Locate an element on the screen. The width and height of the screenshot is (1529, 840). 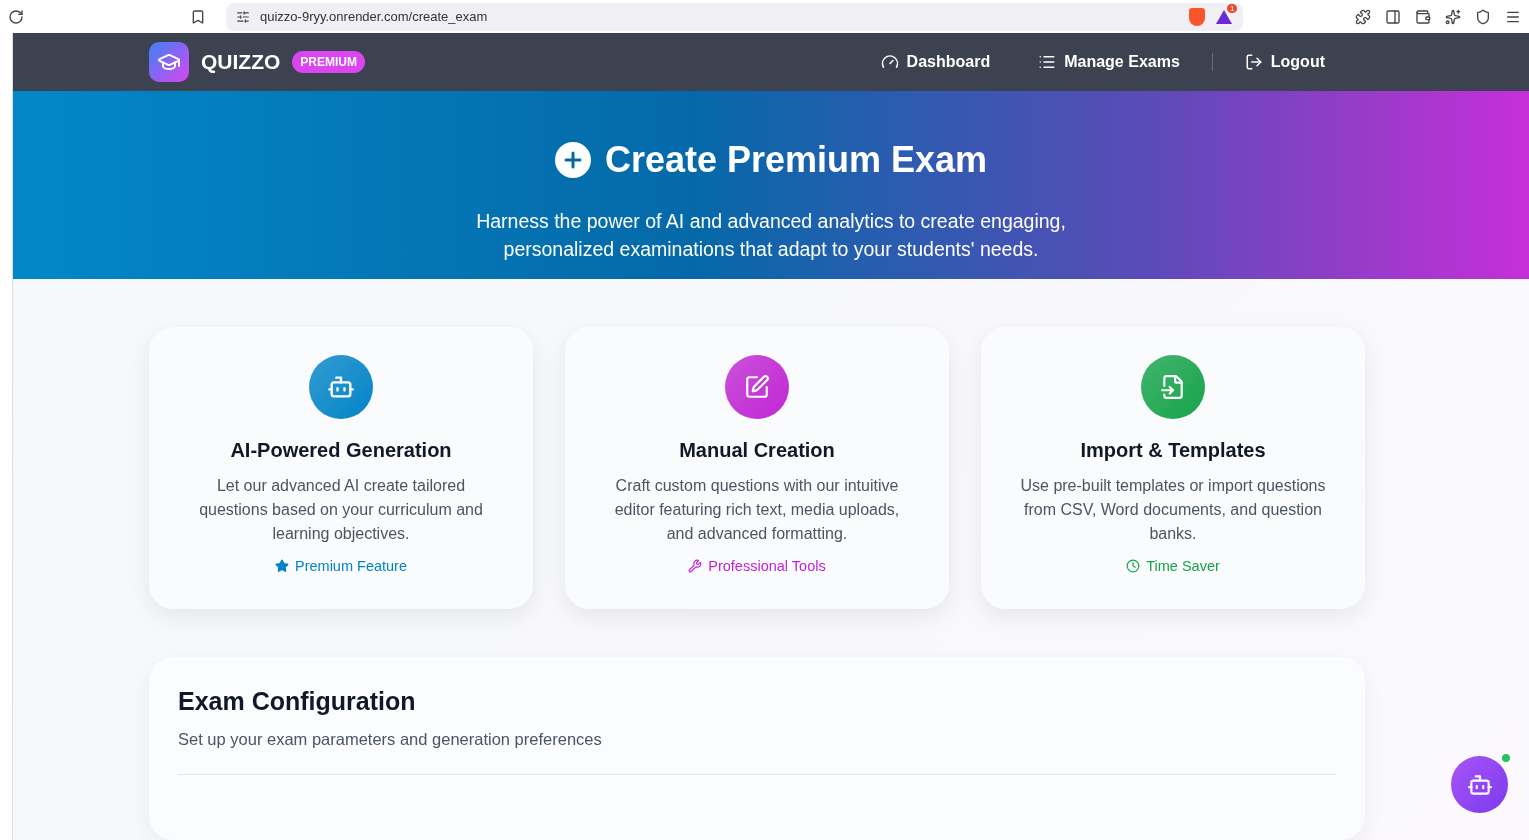
url-text: quizzo-9ryy.onrender.com/create_exam is located at coordinates (374, 16).